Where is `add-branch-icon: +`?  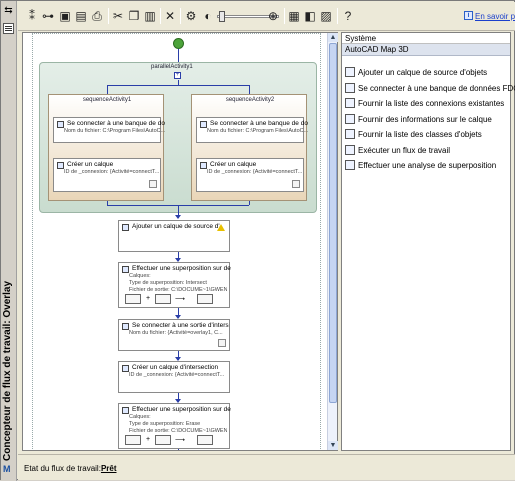
add-branch-icon: + is located at coordinates (177, 75).